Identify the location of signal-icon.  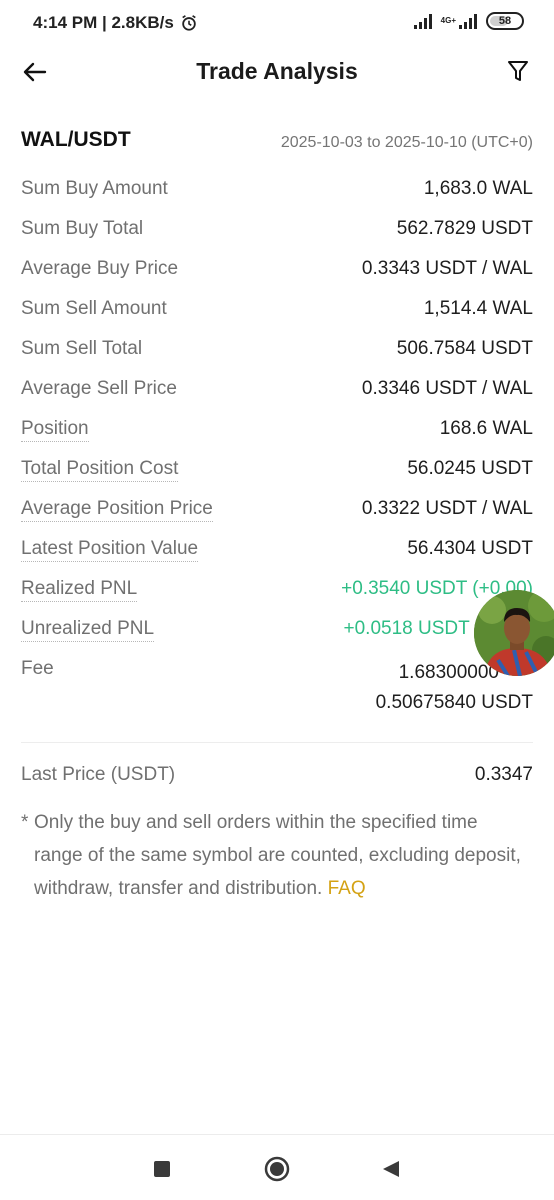
(422, 21).